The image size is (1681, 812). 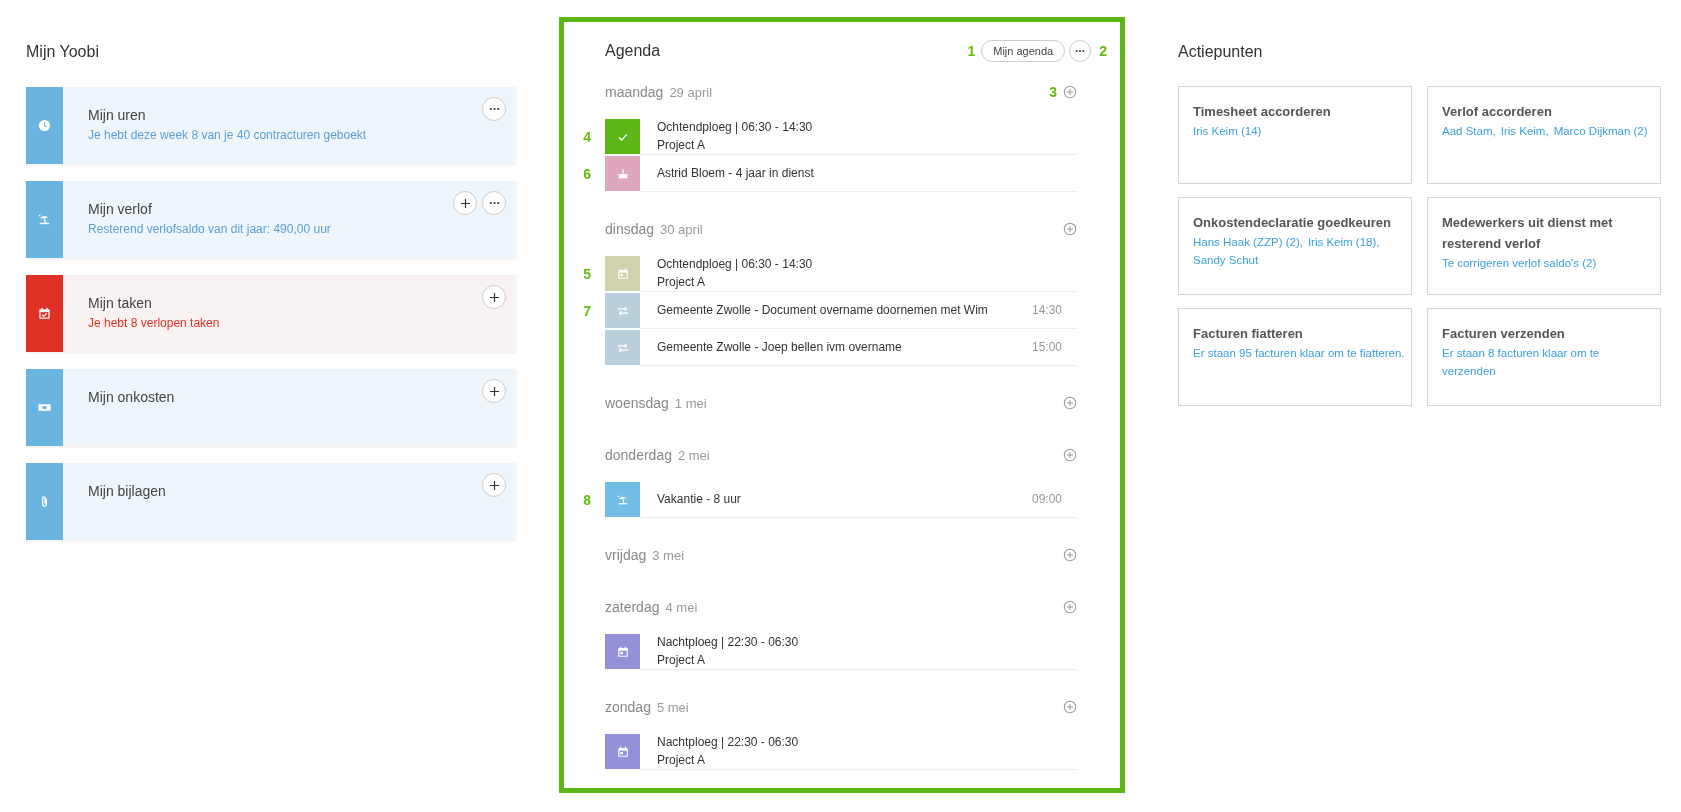 What do you see at coordinates (971, 51) in the screenshot?
I see `marker-number: 1` at bounding box center [971, 51].